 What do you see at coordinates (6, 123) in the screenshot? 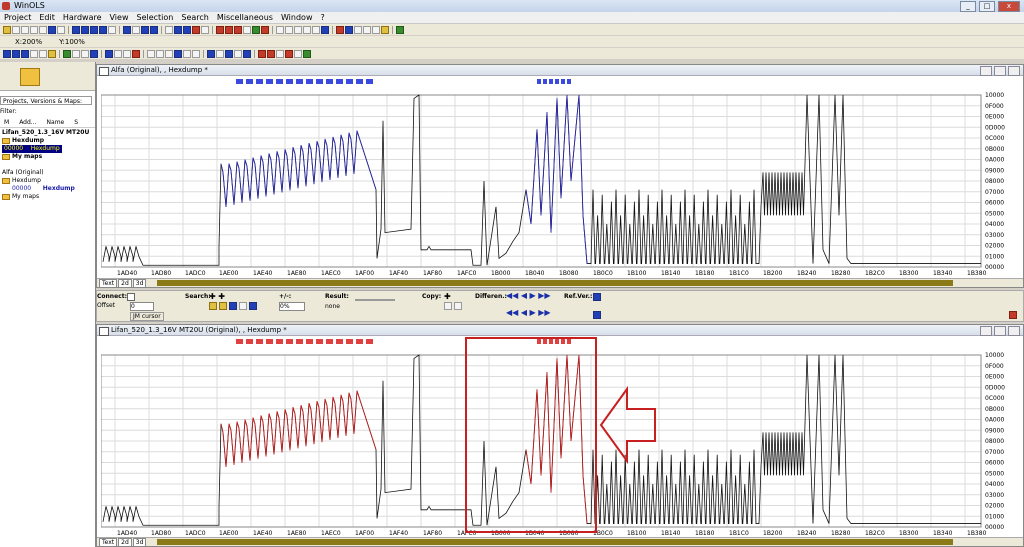
I see `col-m: M` at bounding box center [6, 123].